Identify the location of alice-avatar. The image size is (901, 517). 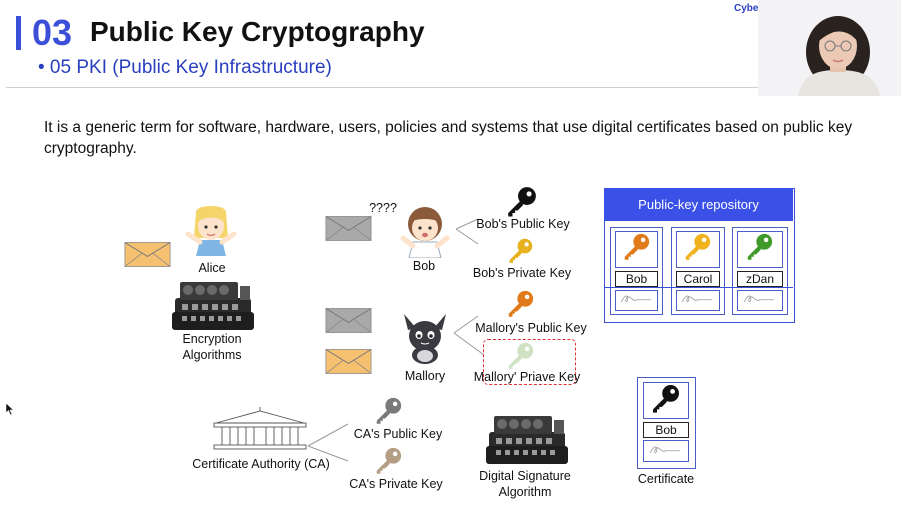
(211, 231).